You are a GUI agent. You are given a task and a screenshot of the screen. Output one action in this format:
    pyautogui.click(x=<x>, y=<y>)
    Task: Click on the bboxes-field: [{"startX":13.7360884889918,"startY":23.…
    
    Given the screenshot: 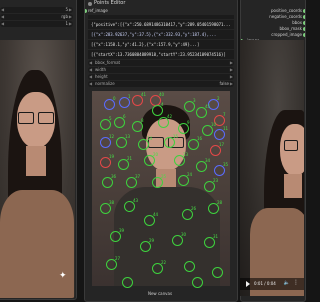 What is the action you would take?
    pyautogui.click(x=161, y=54)
    